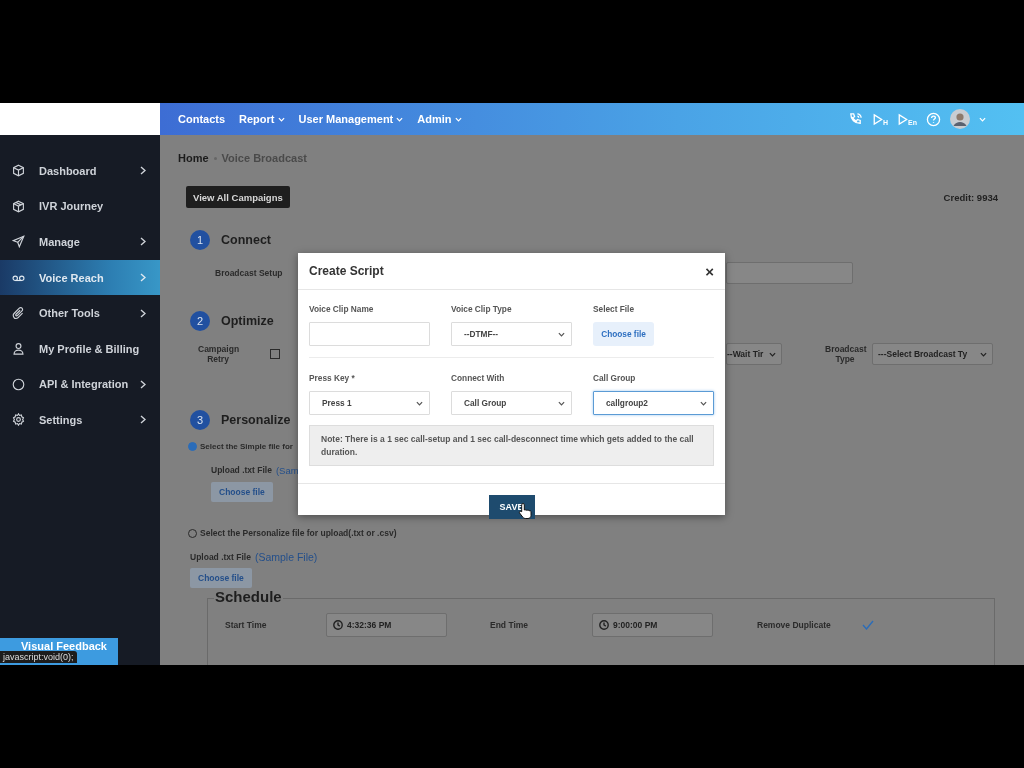 Image resolution: width=1024 pixels, height=768 pixels. Describe the element at coordinates (933, 119) in the screenshot. I see `help-icon` at that location.